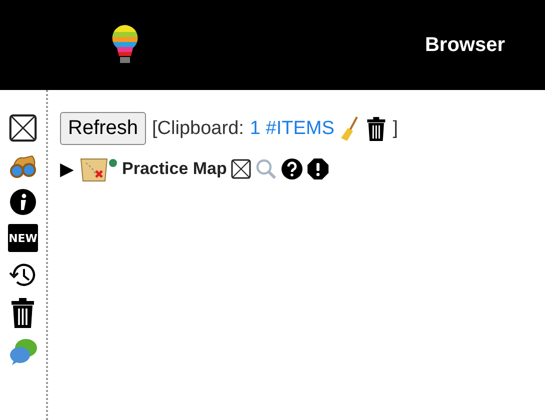  What do you see at coordinates (174, 169) in the screenshot?
I see `map-title: Practice Map` at bounding box center [174, 169].